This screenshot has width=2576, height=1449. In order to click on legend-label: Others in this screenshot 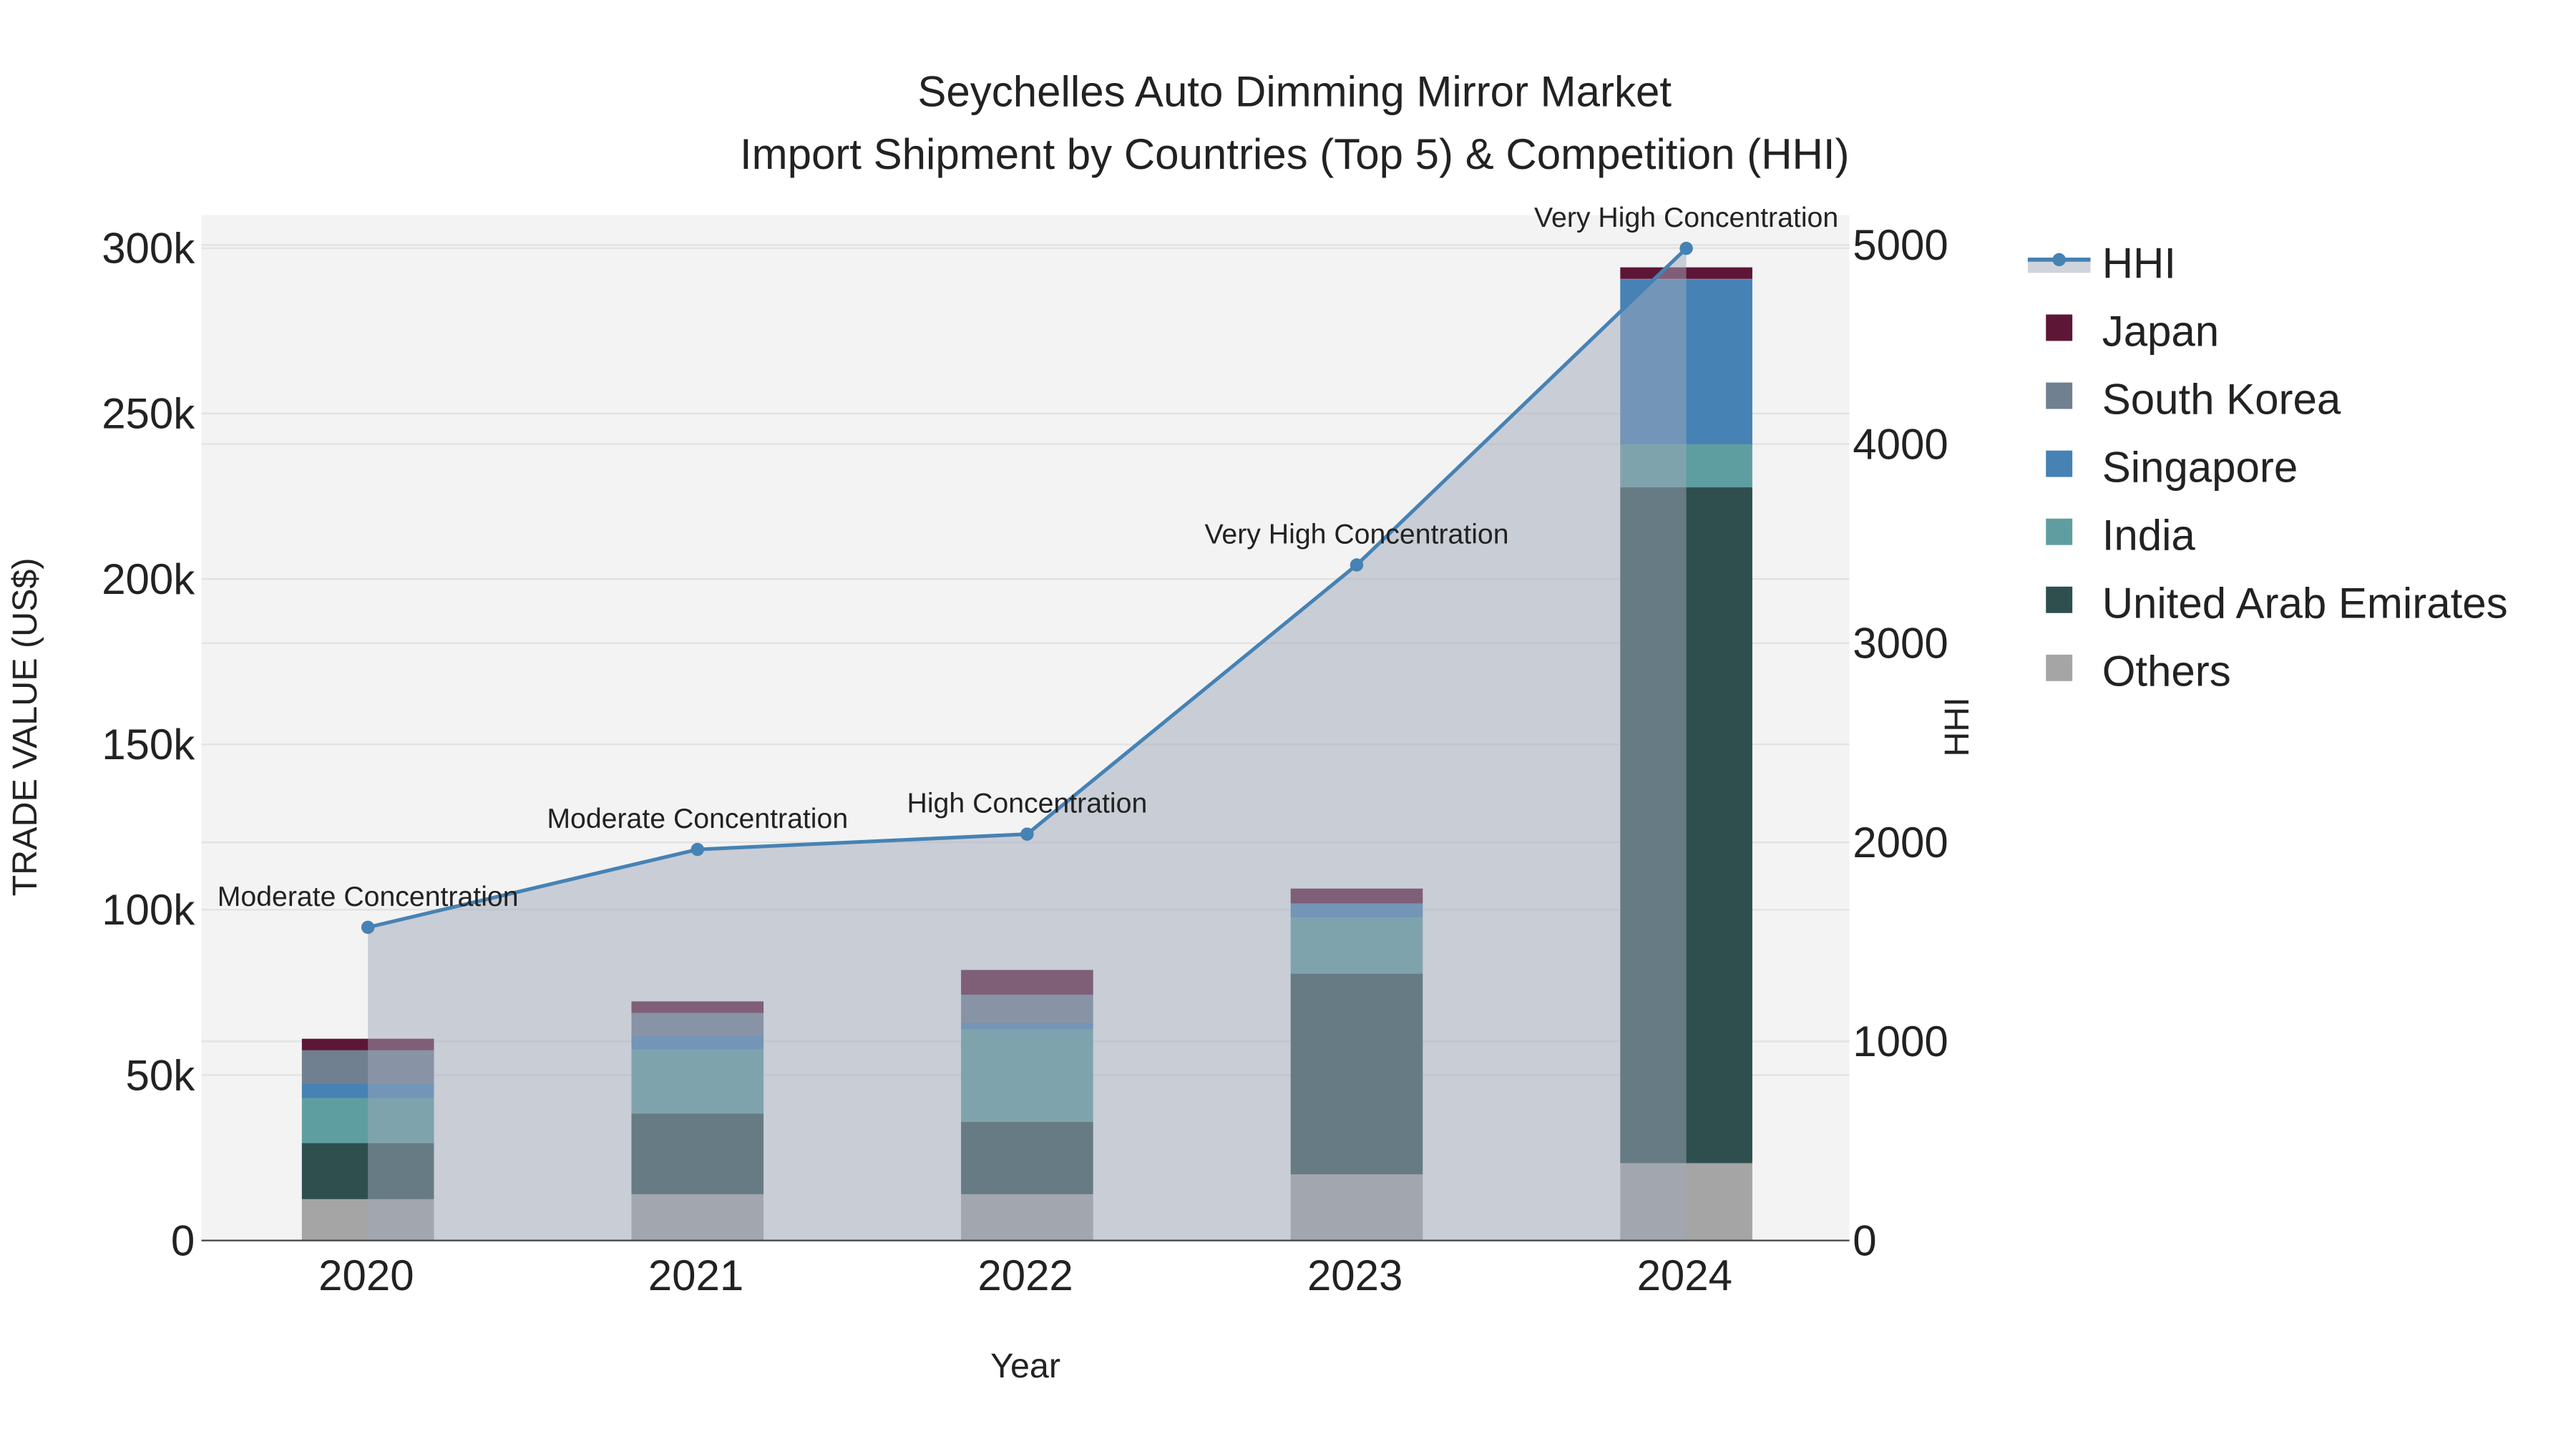, I will do `click(2166, 672)`.